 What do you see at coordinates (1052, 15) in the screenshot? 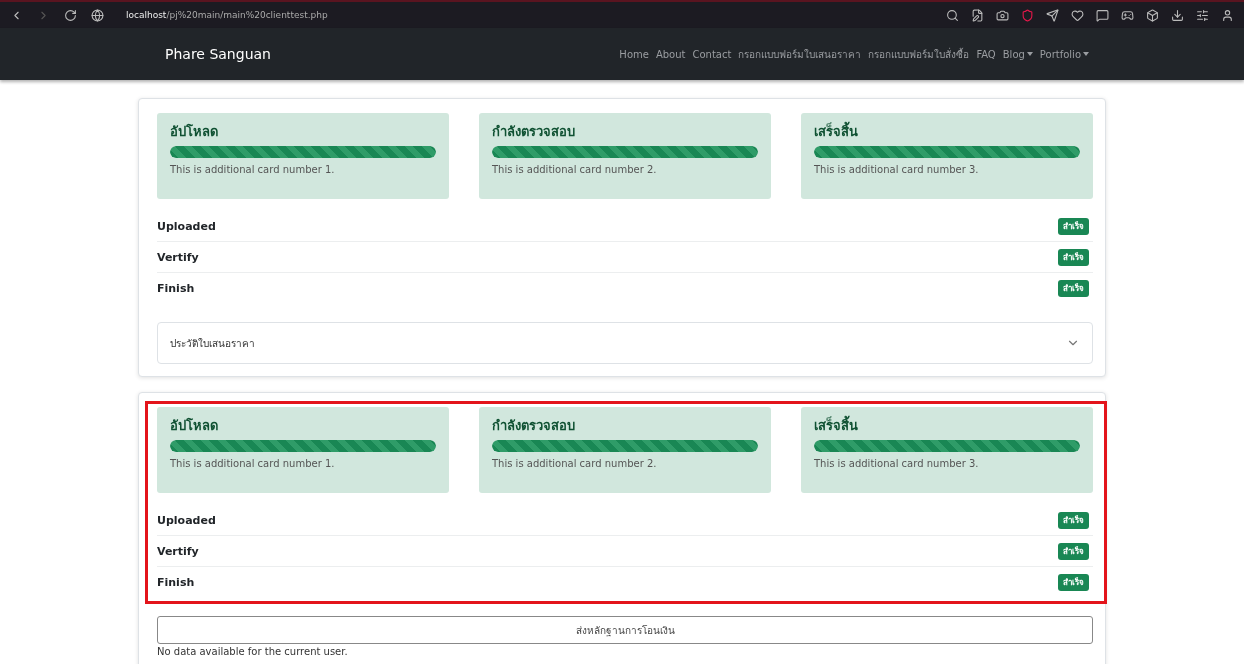
I see `send-icon` at bounding box center [1052, 15].